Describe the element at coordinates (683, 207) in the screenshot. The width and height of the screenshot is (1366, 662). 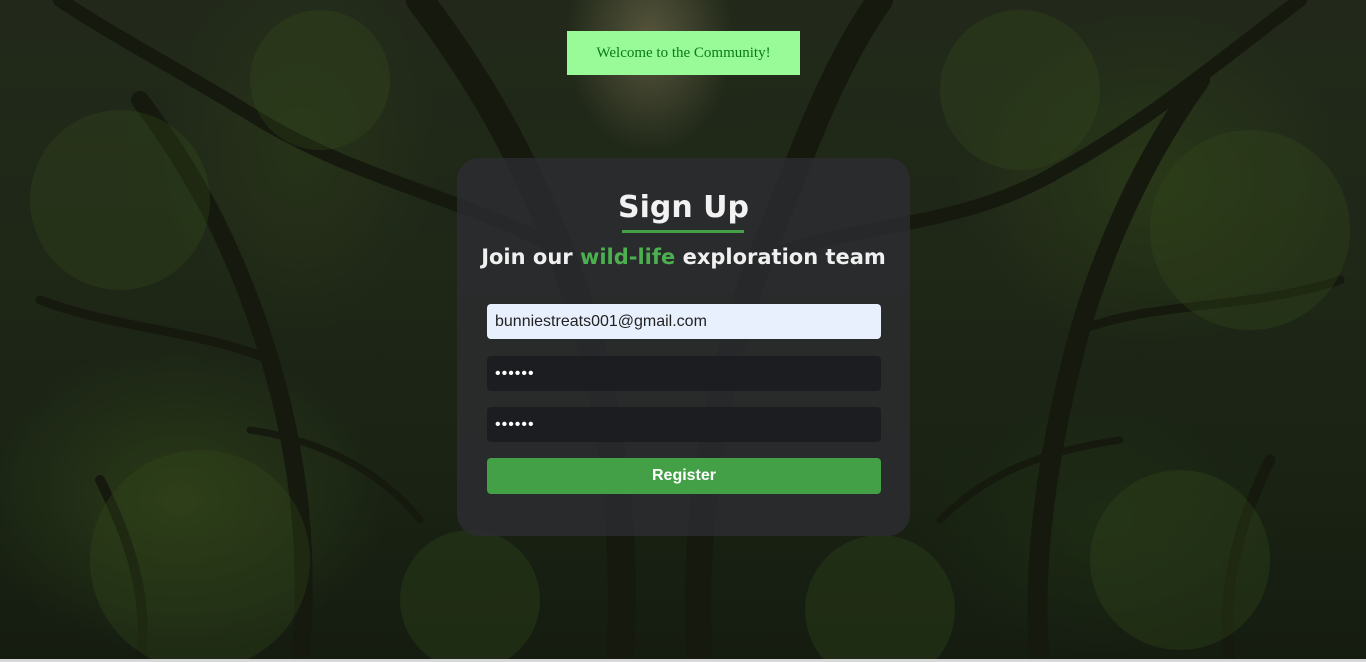
I see `signup-title: Sign Up` at that location.